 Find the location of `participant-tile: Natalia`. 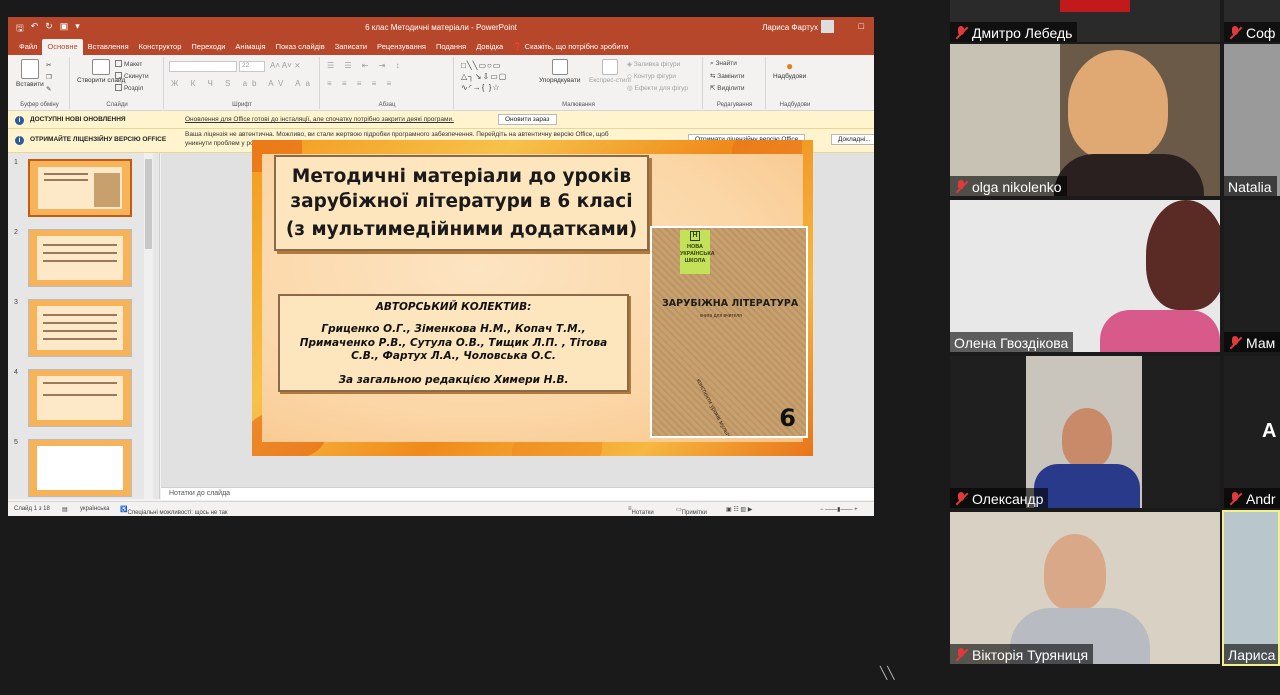

participant-tile: Natalia is located at coordinates (1252, 120).